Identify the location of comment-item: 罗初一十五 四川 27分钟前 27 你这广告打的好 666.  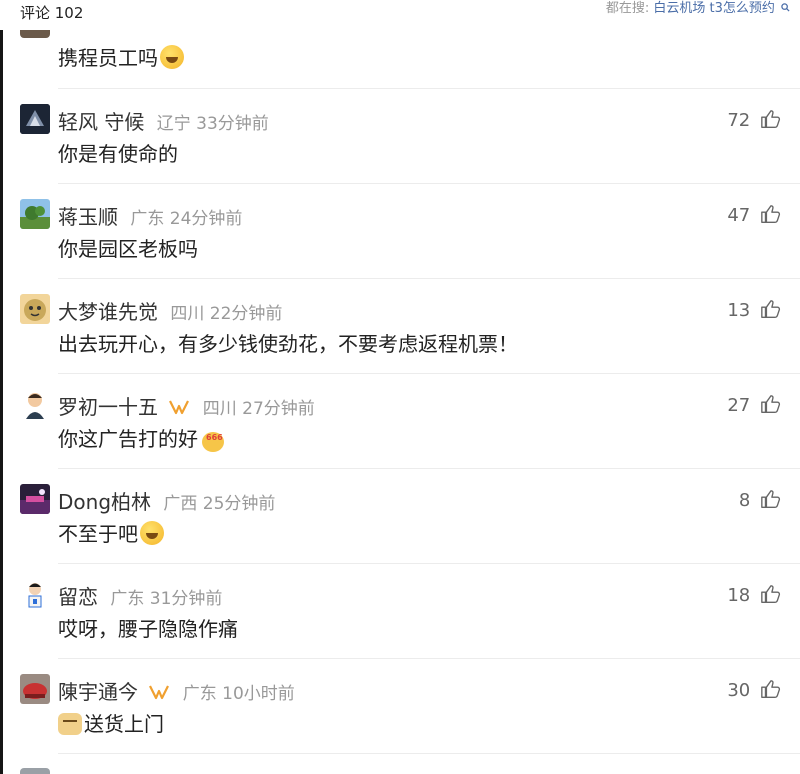
(400, 420).